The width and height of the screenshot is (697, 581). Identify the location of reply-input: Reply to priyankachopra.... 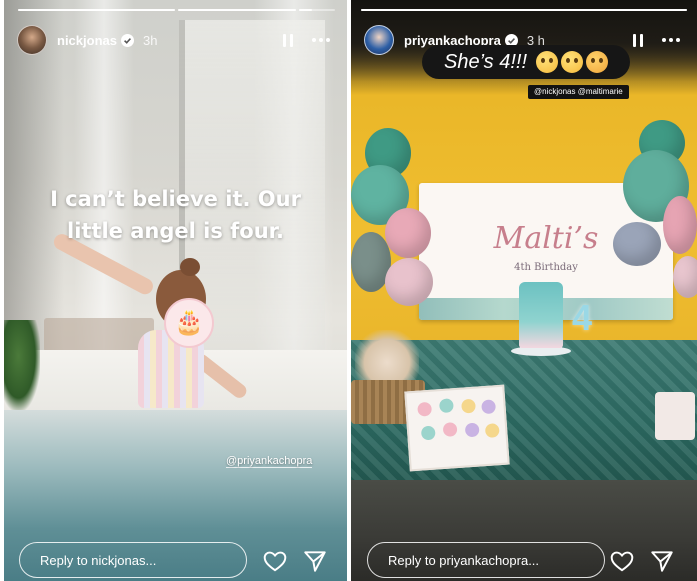
(486, 560).